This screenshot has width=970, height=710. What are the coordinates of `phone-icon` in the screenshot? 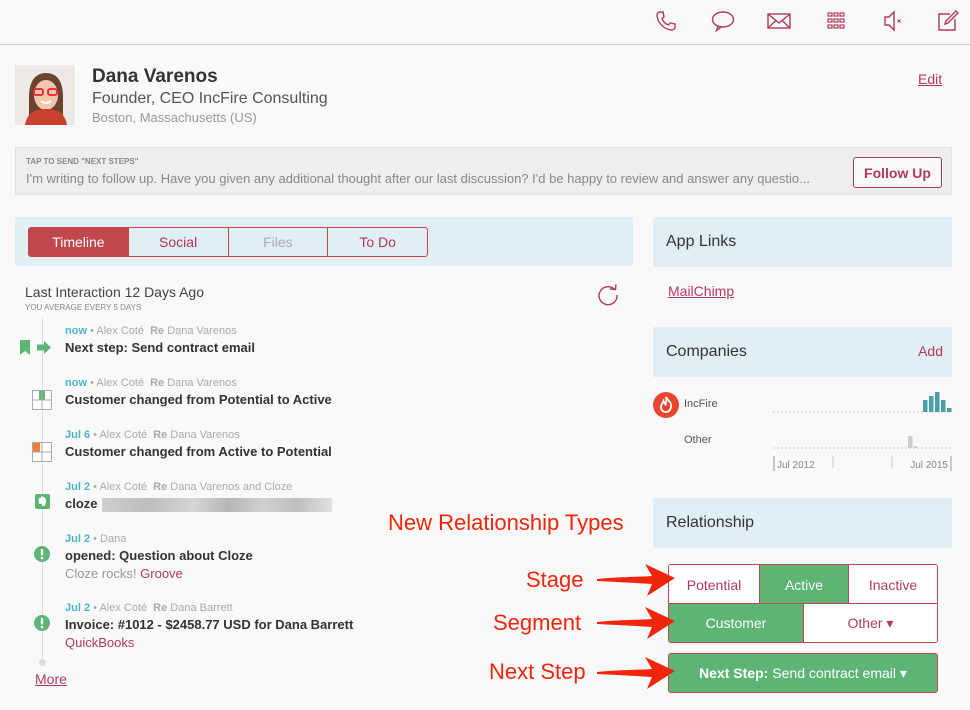 It's located at (666, 21).